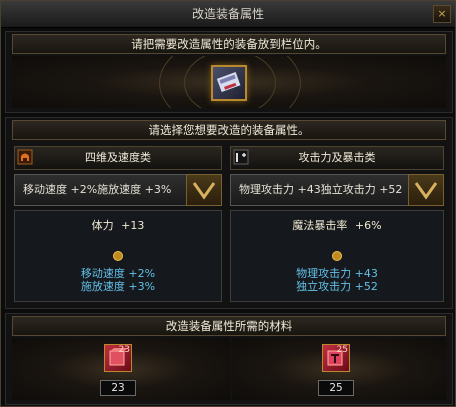 Image resolution: width=456 pixels, height=407 pixels. I want to click on main-stat-label-left: 体力, so click(102, 225).